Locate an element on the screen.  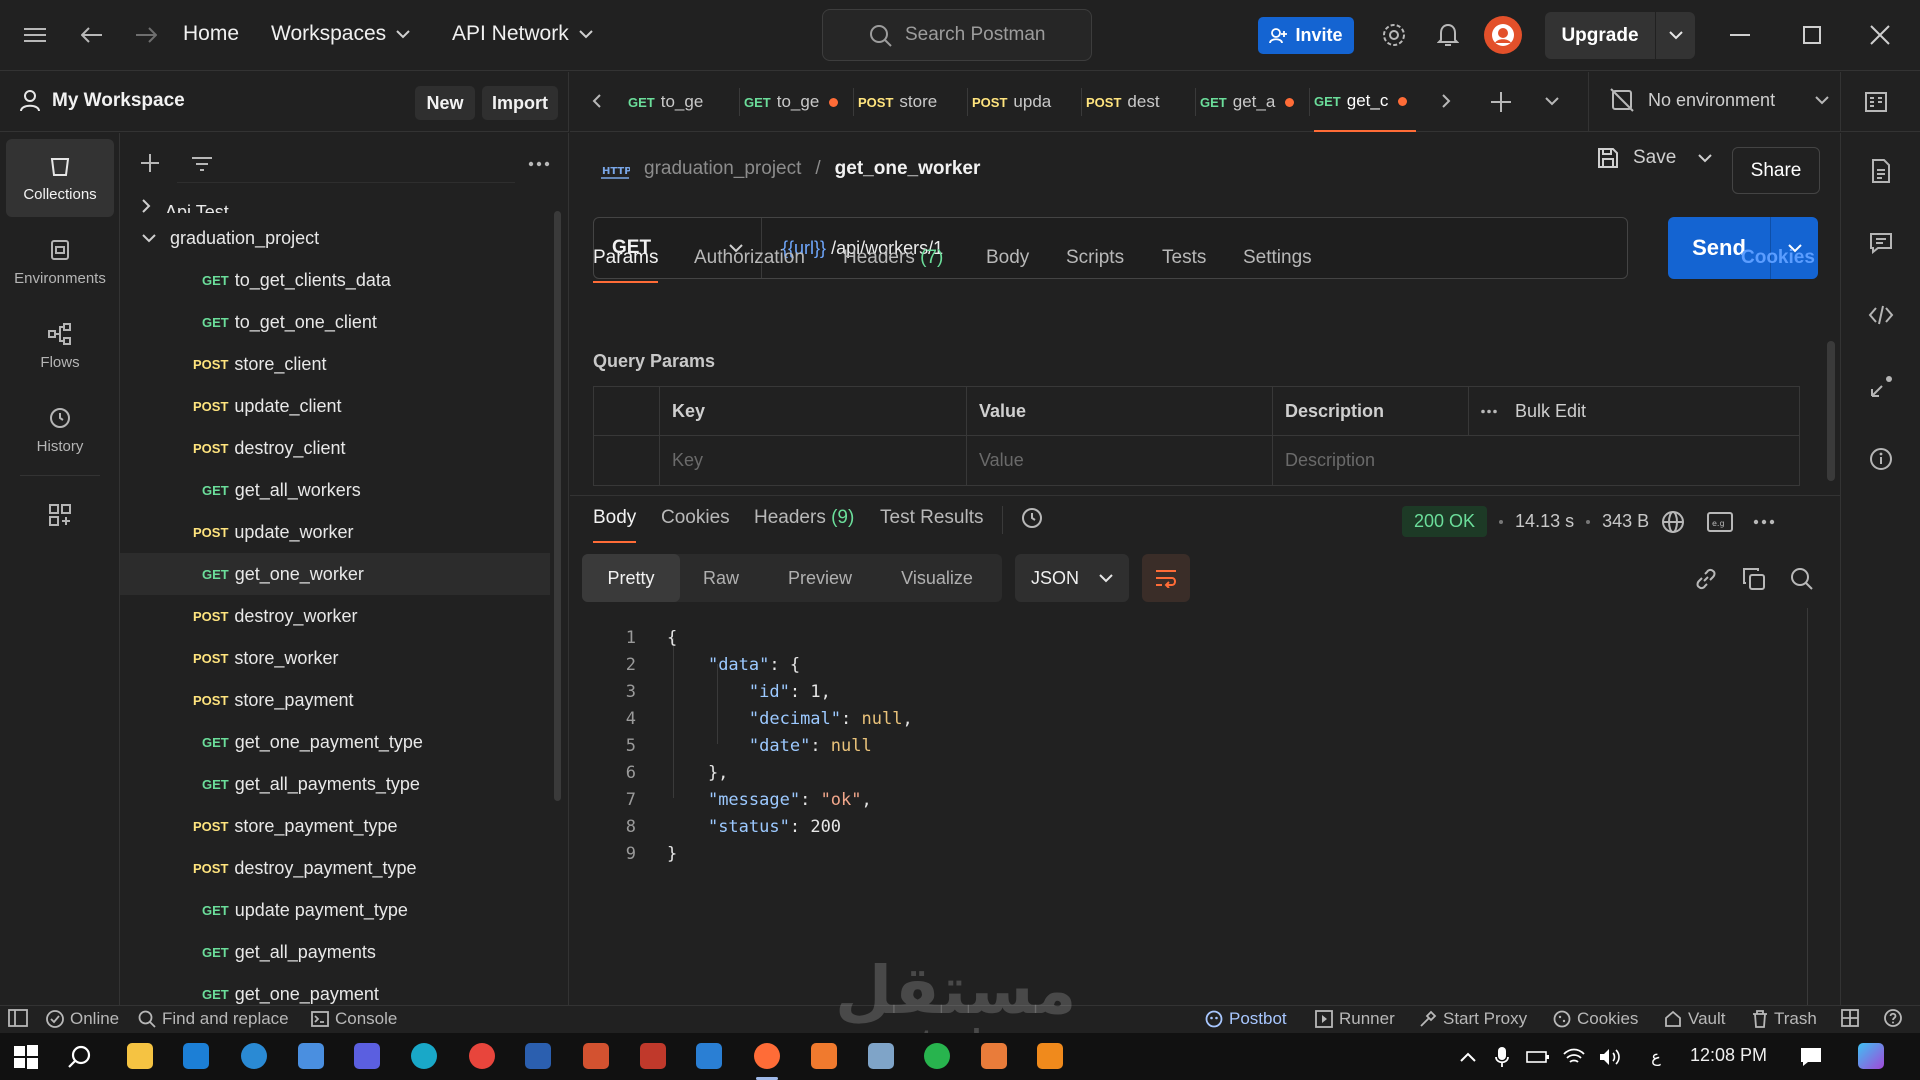
related-collections-icon is located at coordinates (1881, 387).